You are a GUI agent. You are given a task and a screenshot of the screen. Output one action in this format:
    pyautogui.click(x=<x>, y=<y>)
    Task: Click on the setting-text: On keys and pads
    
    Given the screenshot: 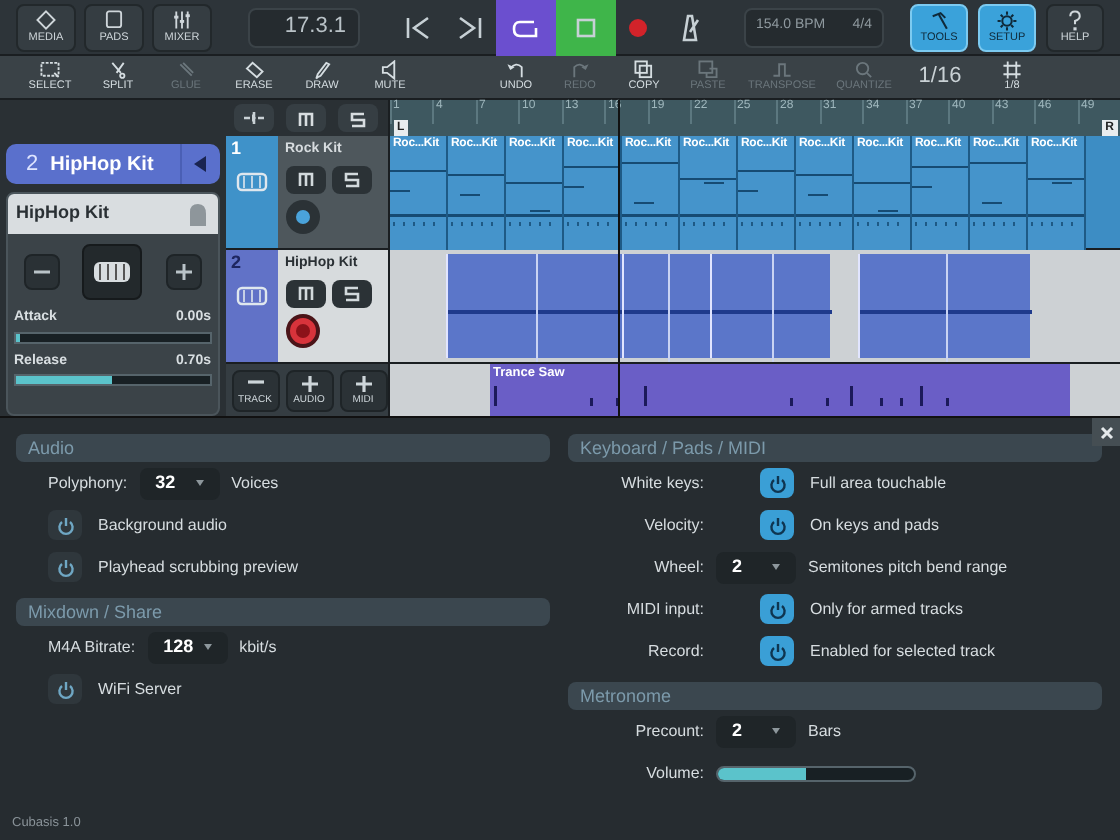 What is the action you would take?
    pyautogui.click(x=874, y=525)
    